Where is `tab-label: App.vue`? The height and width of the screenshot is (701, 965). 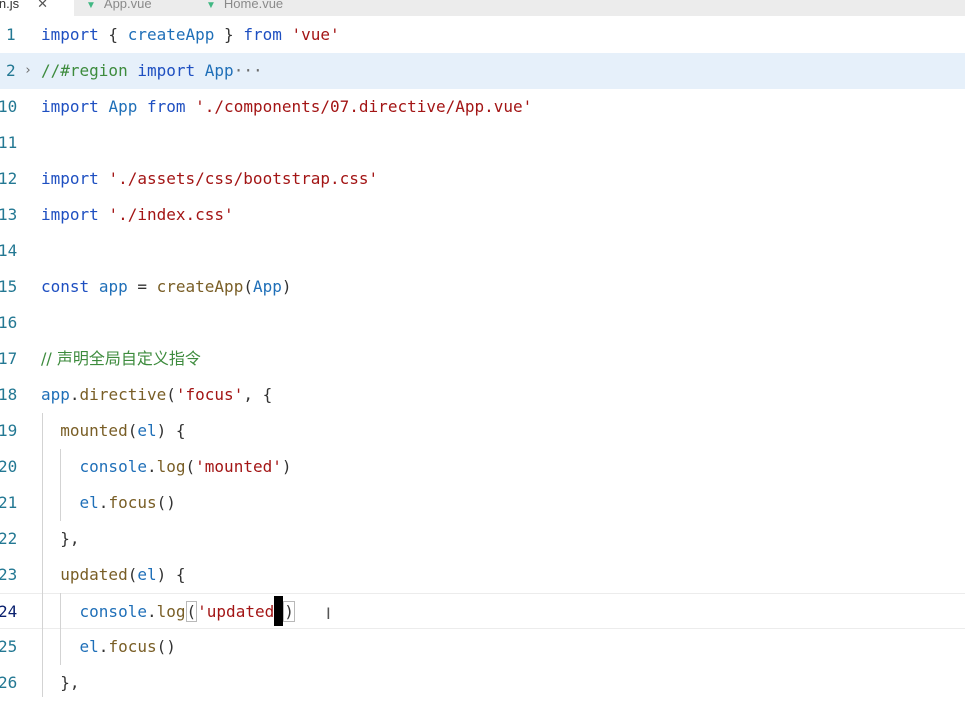
tab-label: App.vue is located at coordinates (127, 5).